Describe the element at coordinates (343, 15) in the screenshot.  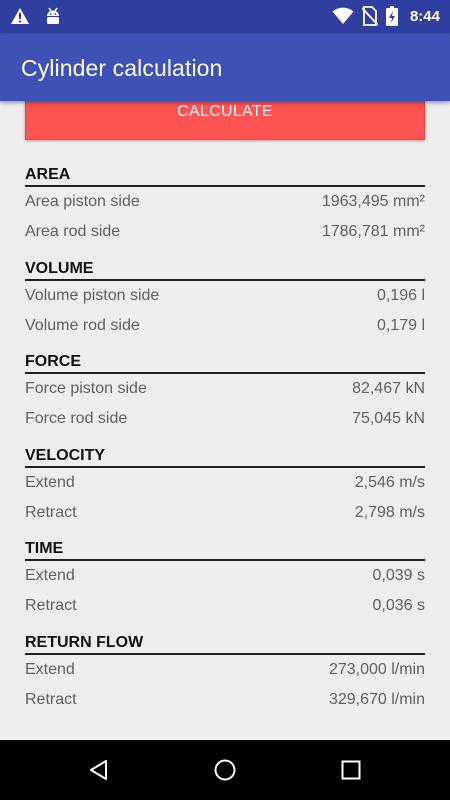
I see `wifi-icon` at that location.